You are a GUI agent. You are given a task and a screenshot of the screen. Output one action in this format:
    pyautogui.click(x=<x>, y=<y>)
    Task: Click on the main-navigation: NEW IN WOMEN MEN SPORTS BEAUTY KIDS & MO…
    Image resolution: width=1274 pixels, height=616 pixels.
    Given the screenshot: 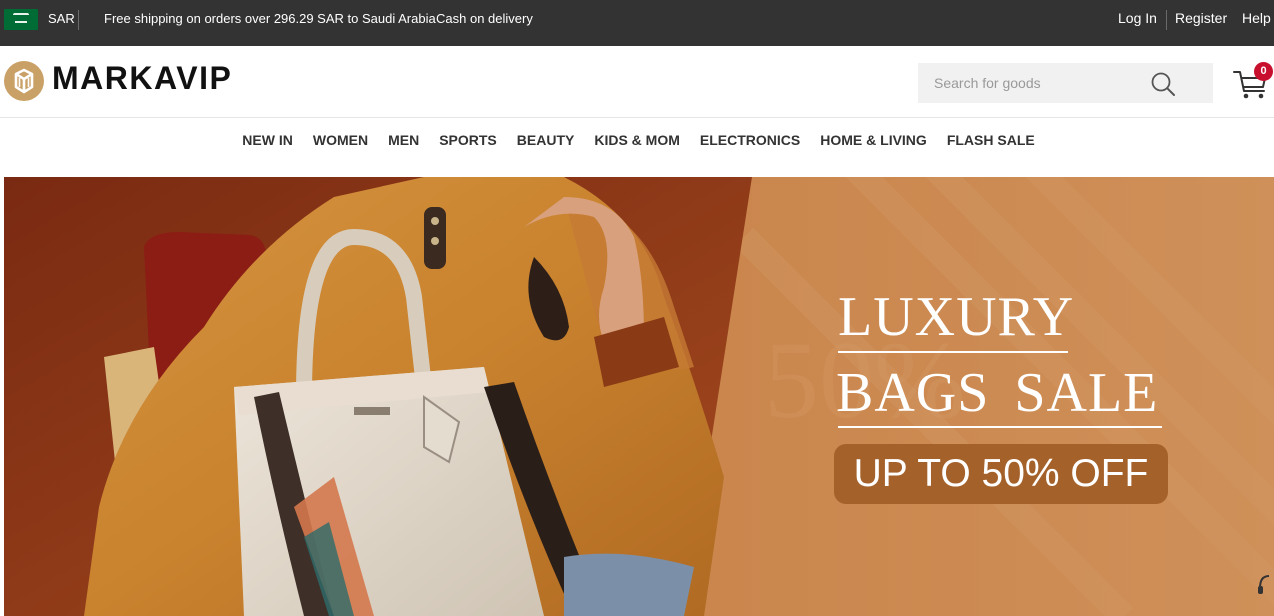 What is the action you would take?
    pyautogui.click(x=637, y=141)
    